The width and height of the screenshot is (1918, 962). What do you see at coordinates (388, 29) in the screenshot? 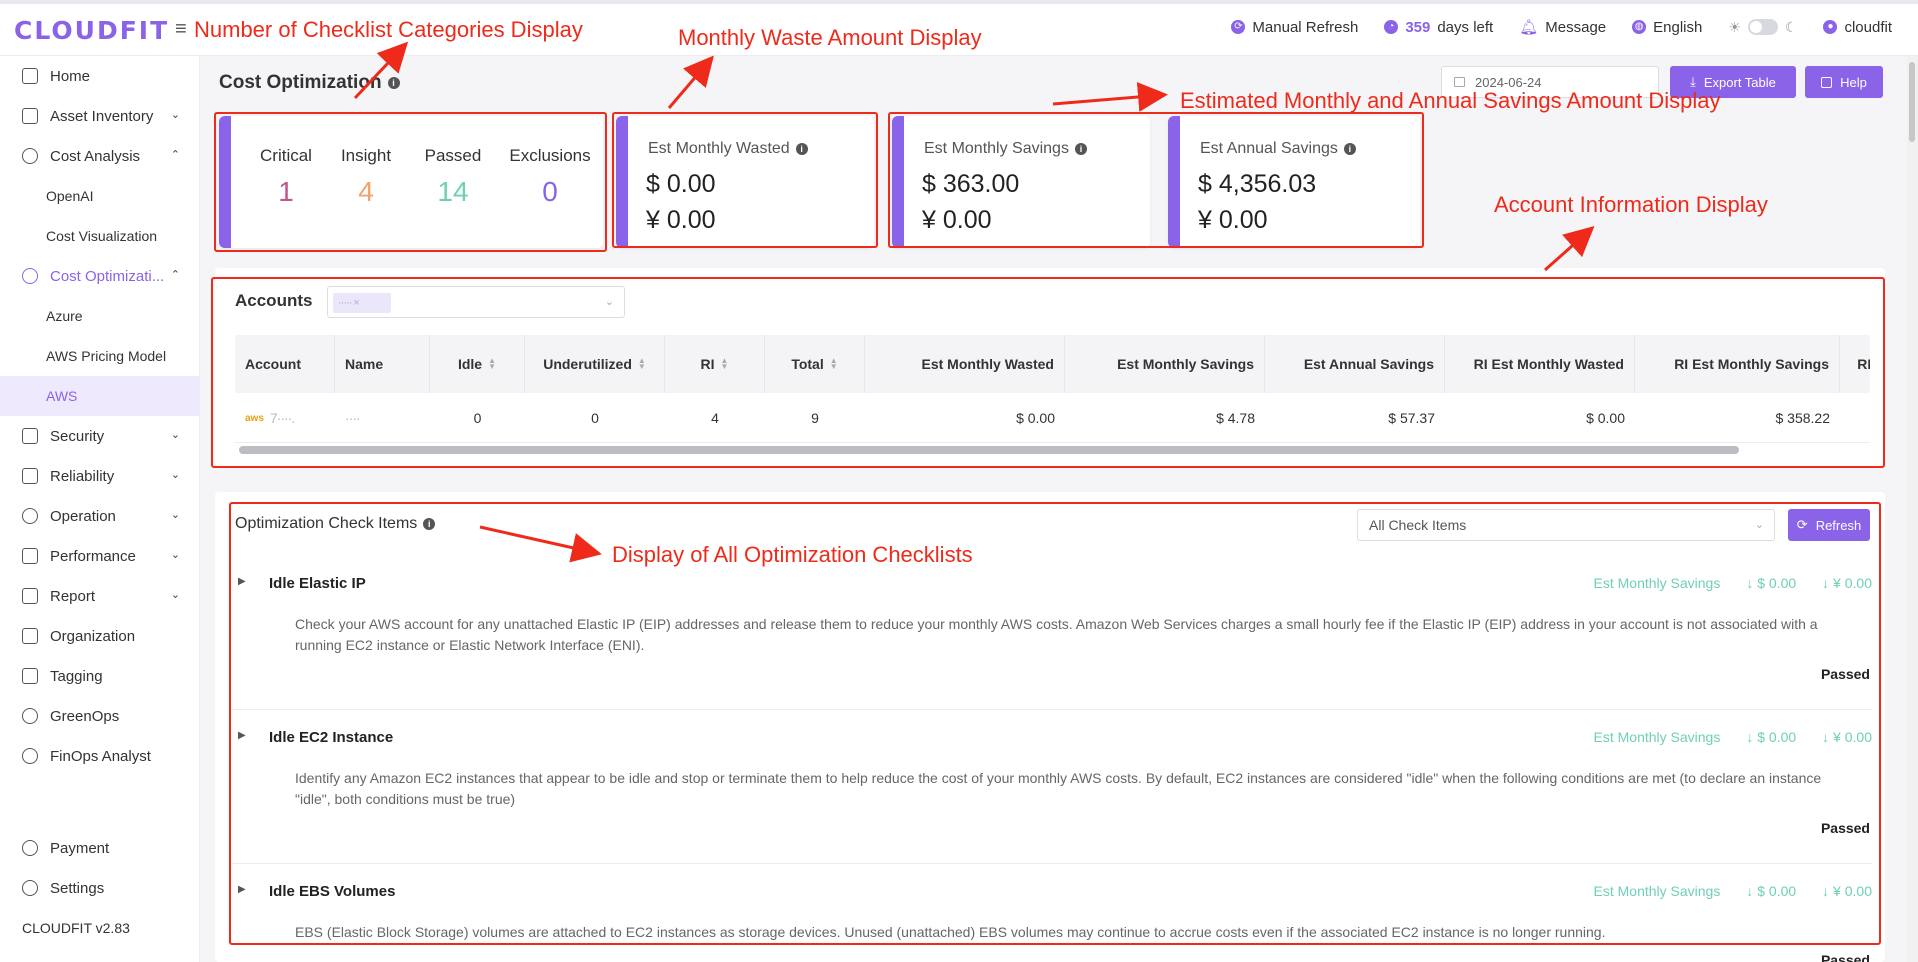
I see `annotation-label-categories: Number of Checklist Categories Display` at bounding box center [388, 29].